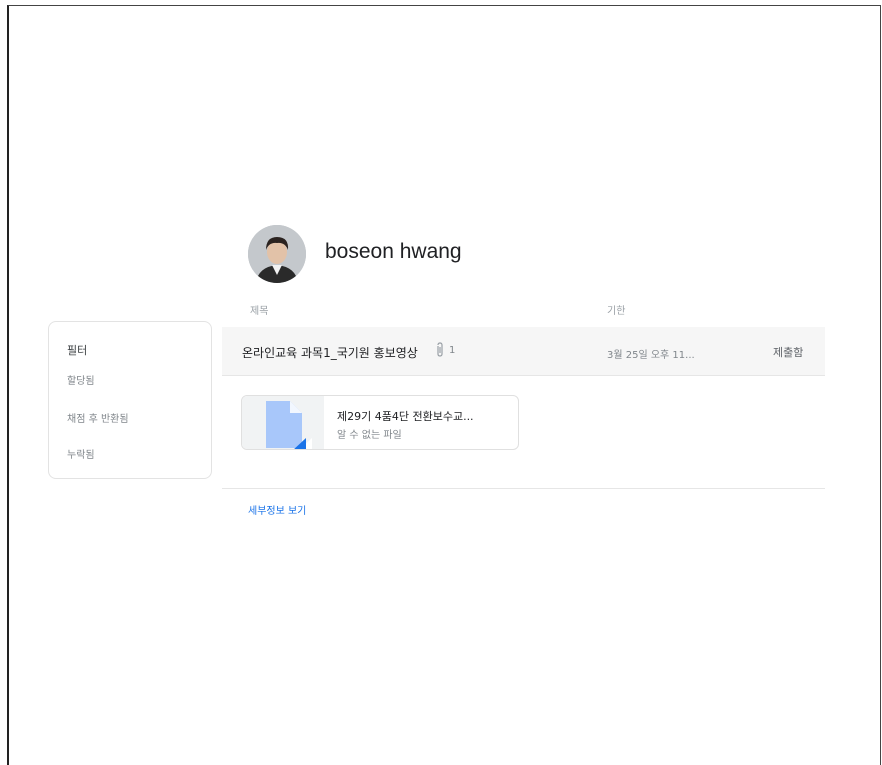 The image size is (882, 765). What do you see at coordinates (369, 435) in the screenshot?
I see `file-type: 알 수 없는 파일` at bounding box center [369, 435].